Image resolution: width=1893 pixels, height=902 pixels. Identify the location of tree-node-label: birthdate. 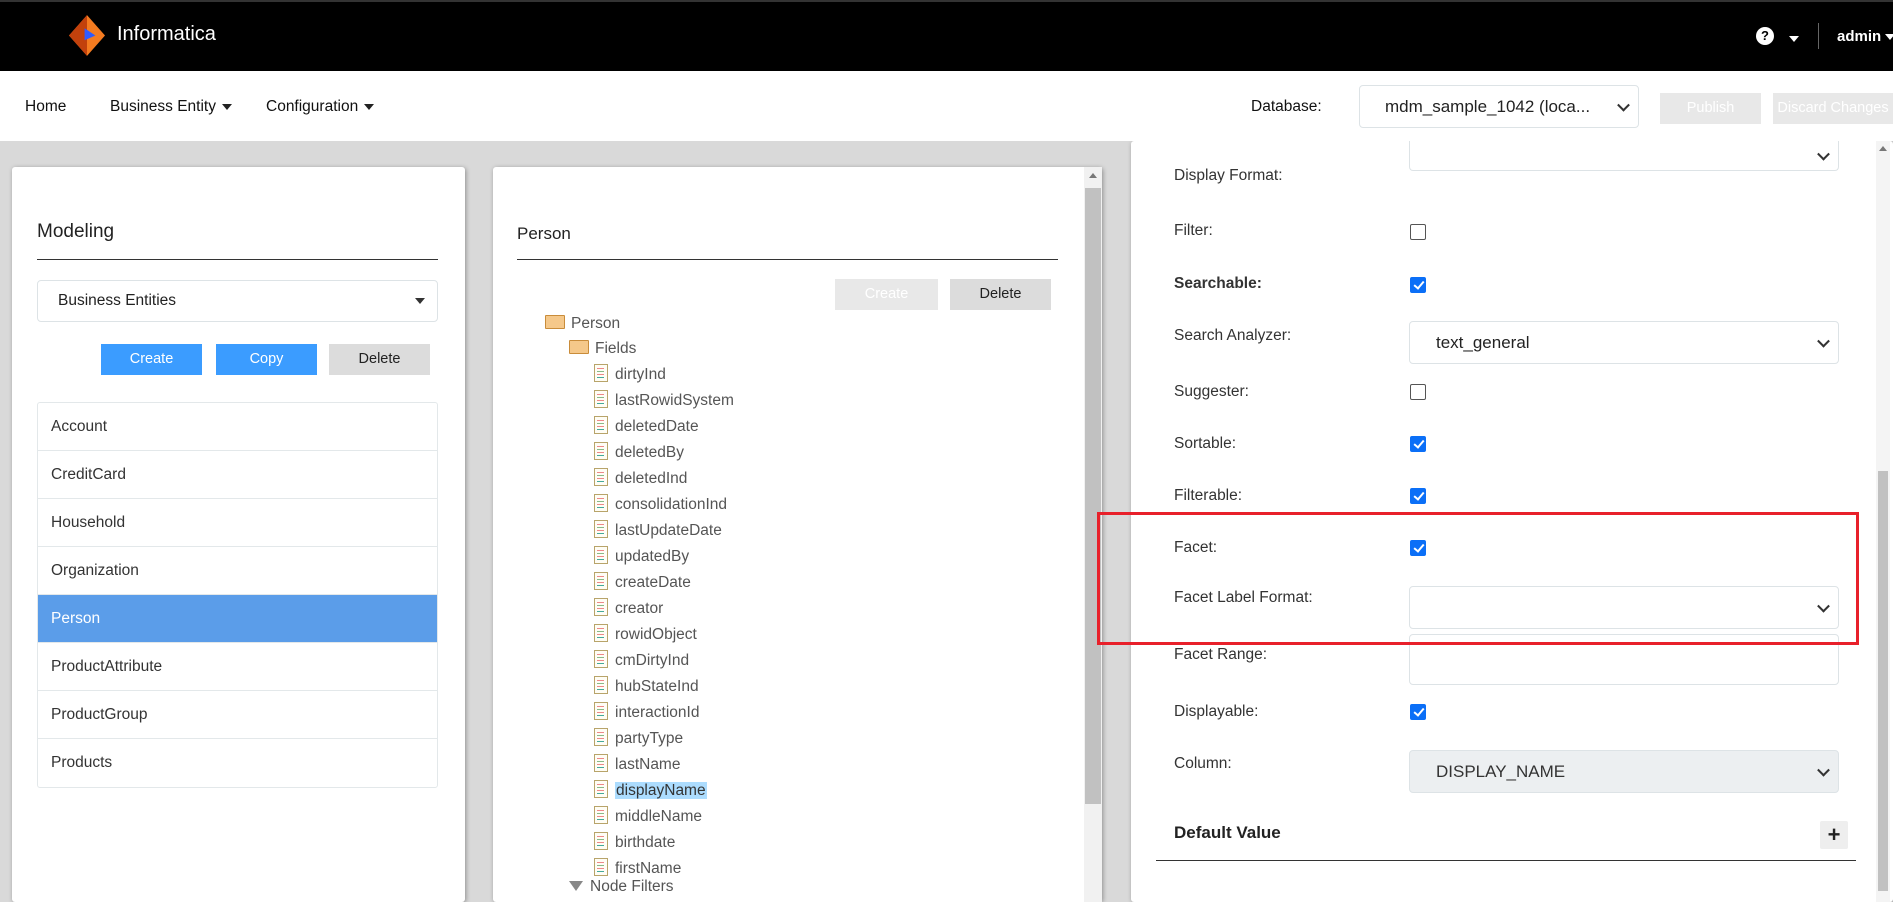
(645, 842).